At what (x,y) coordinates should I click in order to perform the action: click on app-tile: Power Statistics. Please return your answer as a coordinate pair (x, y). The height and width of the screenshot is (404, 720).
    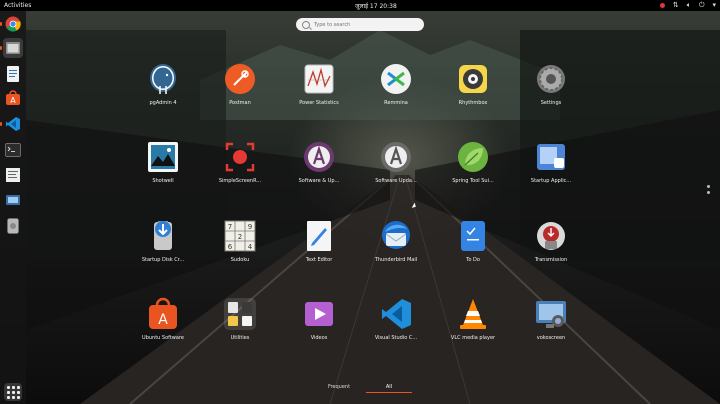
    Looking at the image, I should click on (319, 84).